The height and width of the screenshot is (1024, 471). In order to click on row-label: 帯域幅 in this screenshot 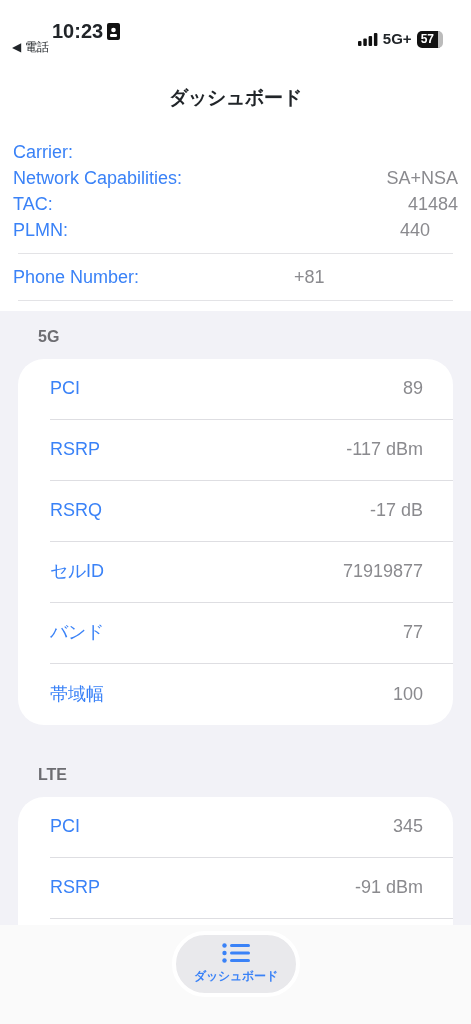, I will do `click(77, 694)`.